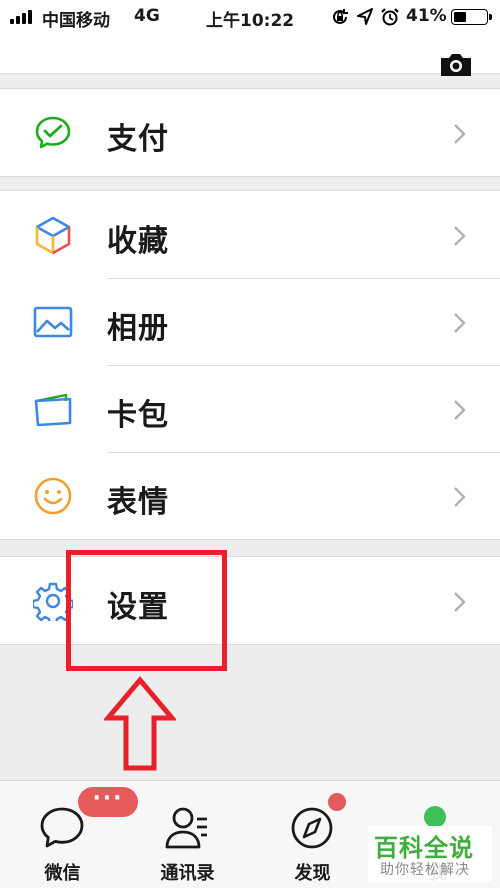 The image size is (500, 888). I want to click on menu-item-stickers: 表情, so click(250, 495).